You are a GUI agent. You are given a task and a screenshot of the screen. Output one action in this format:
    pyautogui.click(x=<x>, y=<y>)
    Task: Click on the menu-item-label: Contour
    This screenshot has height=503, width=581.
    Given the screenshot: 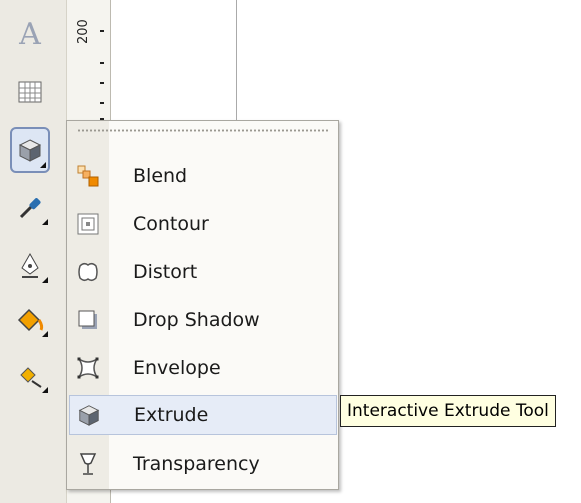 What is the action you would take?
    pyautogui.click(x=171, y=224)
    